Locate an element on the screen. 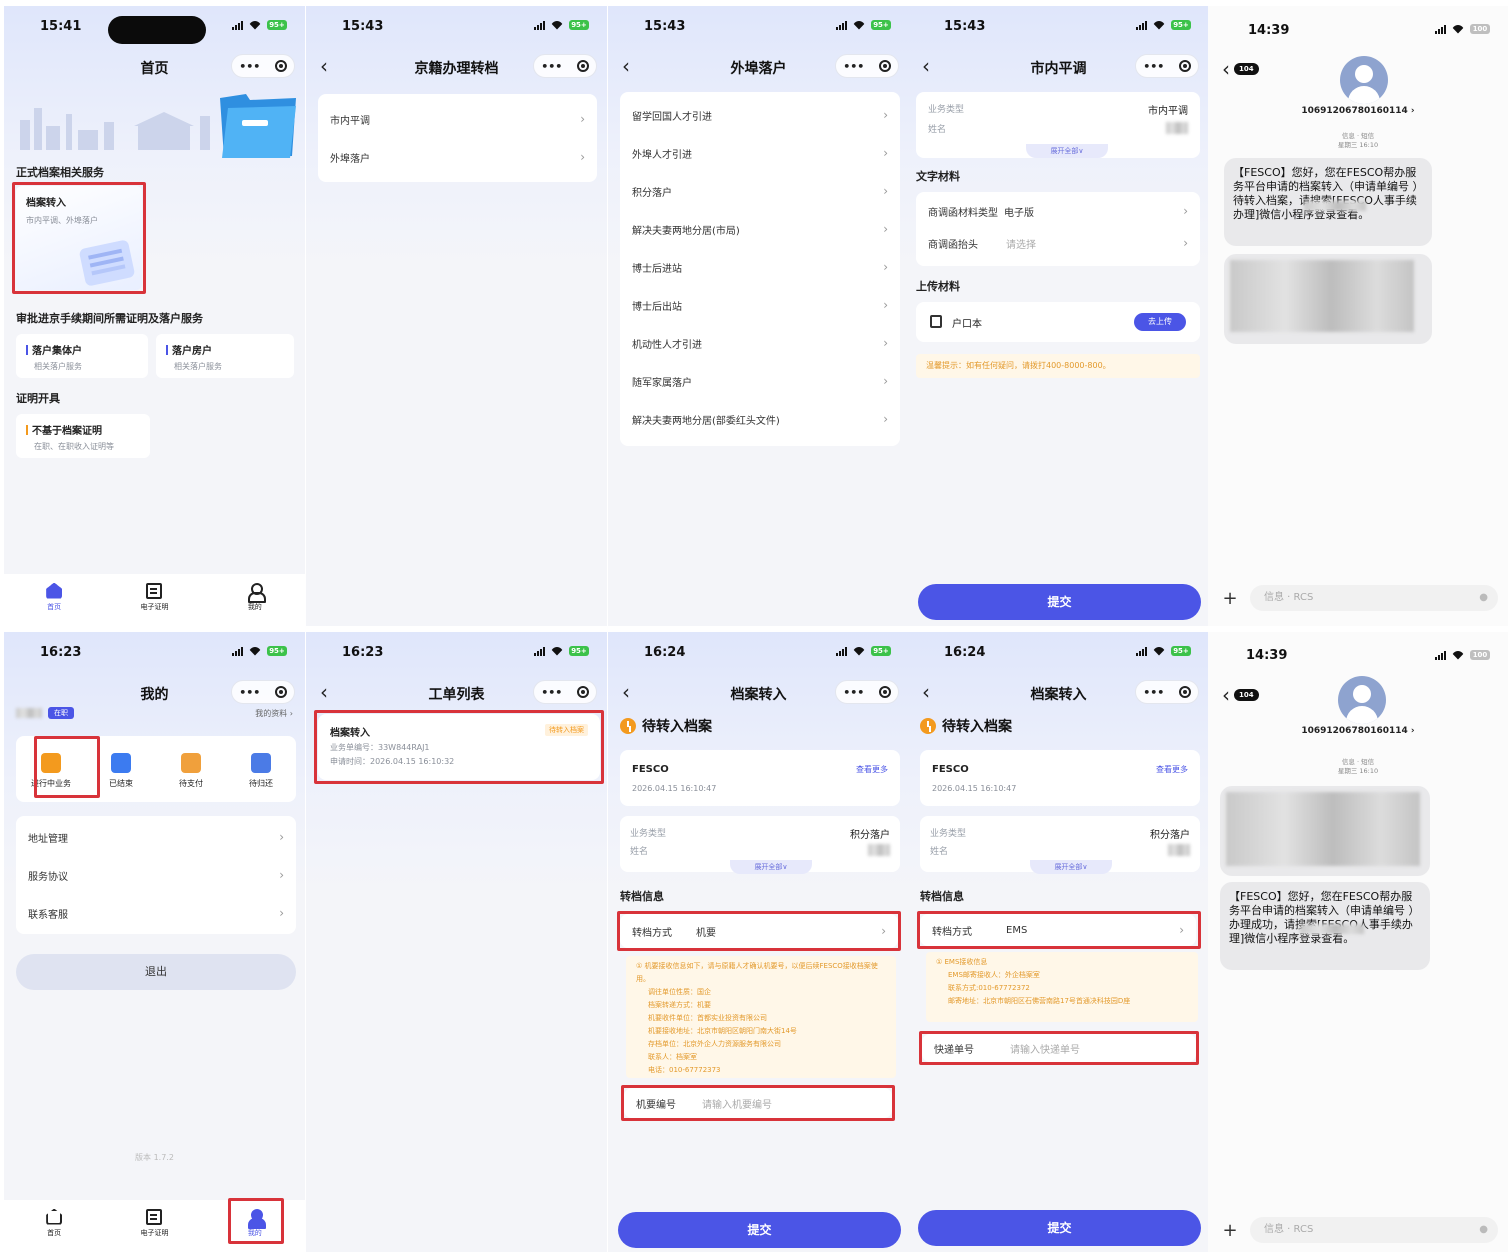 This screenshot has height=1258, width=1508. list-item: 解决夫妻两地分居(部委红头文件) › is located at coordinates (760, 419).